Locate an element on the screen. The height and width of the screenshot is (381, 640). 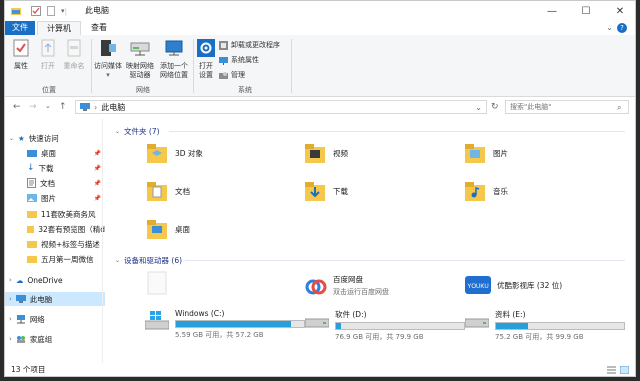
nav-this-pc-label: 此电脑 is located at coordinates (41, 299).